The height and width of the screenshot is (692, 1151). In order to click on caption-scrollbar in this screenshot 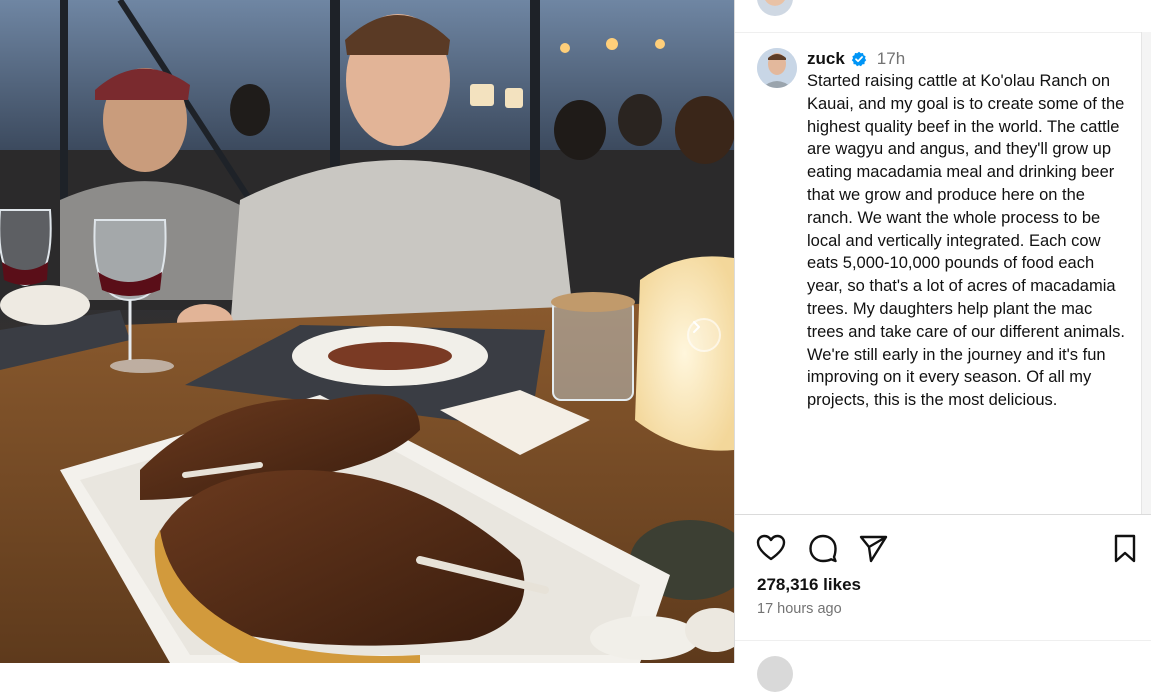, I will do `click(1146, 273)`.